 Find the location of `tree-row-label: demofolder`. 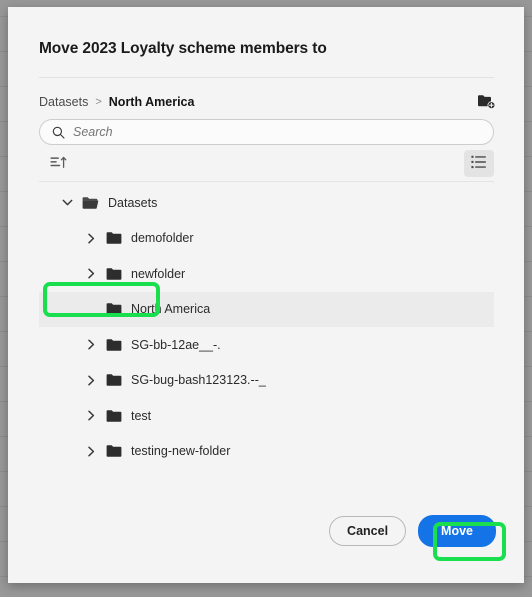

tree-row-label: demofolder is located at coordinates (162, 238).